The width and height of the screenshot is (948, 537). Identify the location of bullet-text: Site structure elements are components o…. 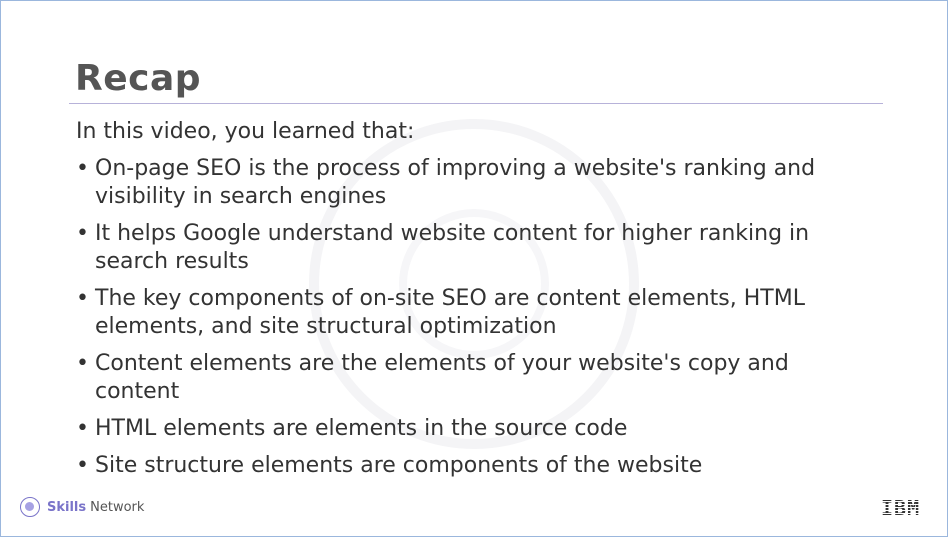
(399, 465).